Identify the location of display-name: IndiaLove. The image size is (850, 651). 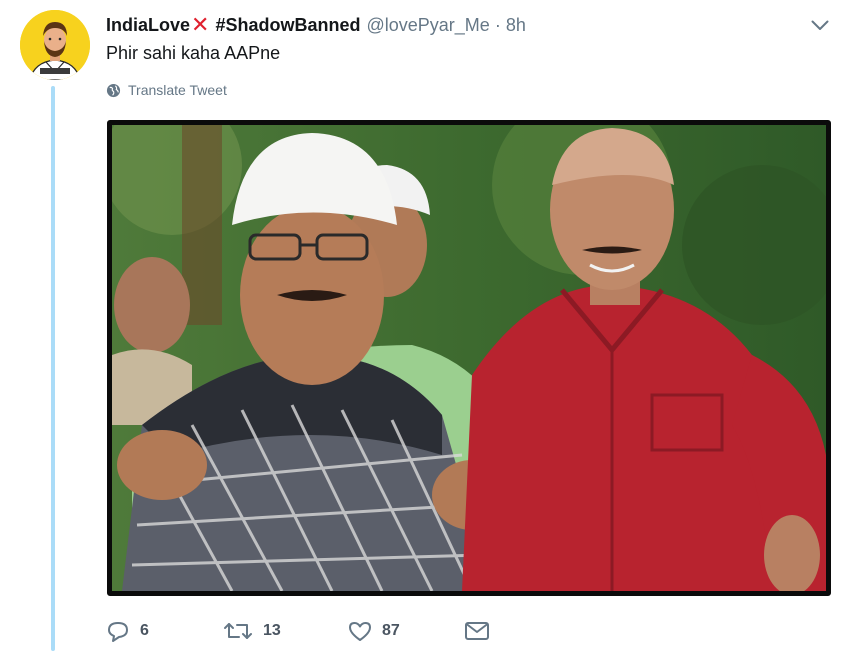
(148, 25).